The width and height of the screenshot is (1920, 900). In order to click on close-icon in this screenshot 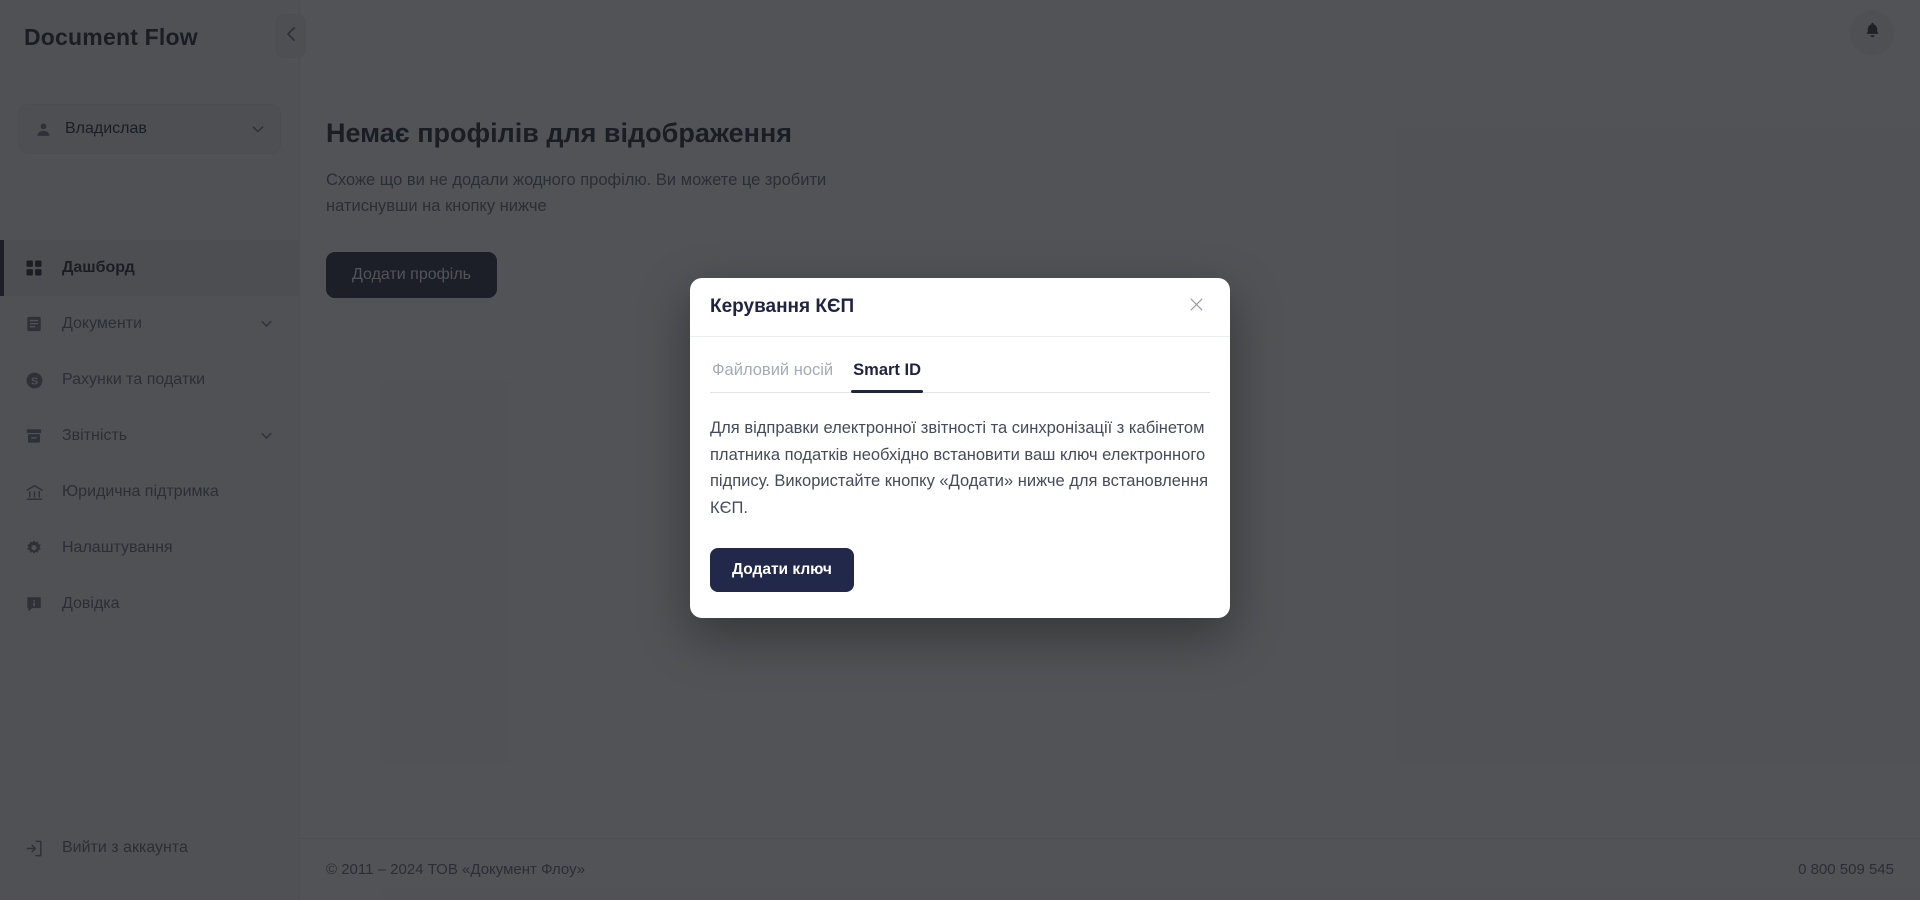, I will do `click(1196, 307)`.